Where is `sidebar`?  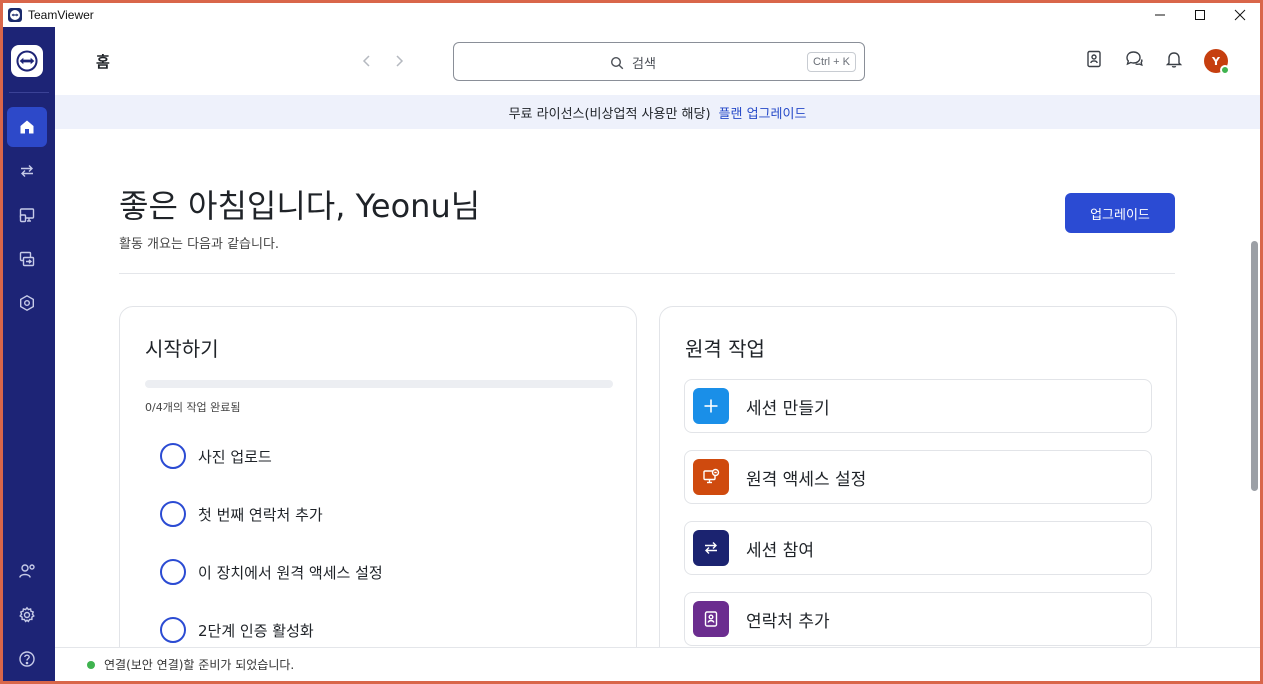
sidebar is located at coordinates (29, 354).